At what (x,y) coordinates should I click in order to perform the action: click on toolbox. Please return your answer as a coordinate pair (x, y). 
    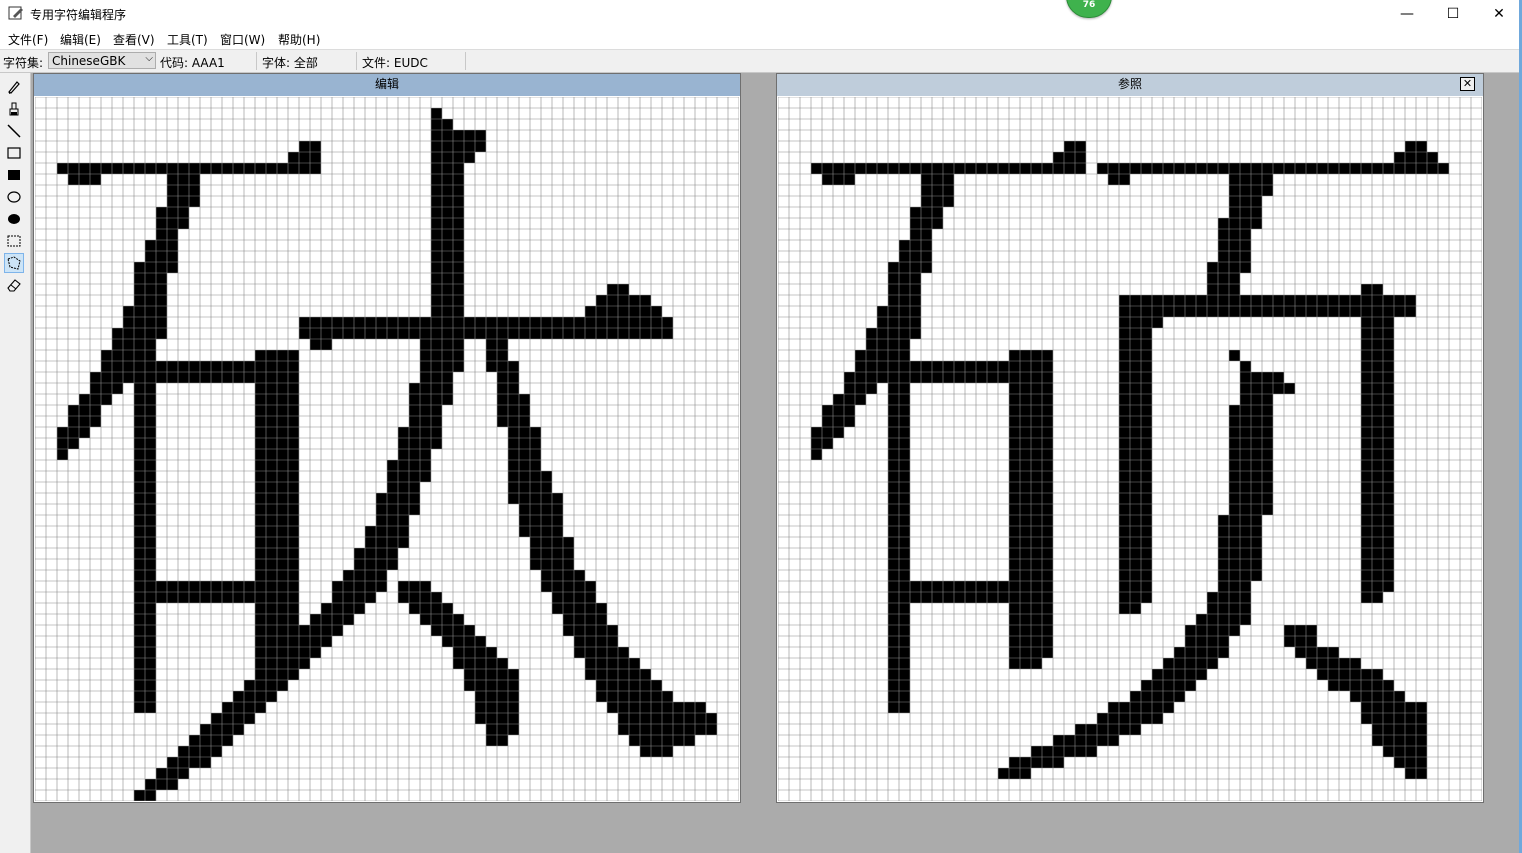
    Looking at the image, I should click on (15, 463).